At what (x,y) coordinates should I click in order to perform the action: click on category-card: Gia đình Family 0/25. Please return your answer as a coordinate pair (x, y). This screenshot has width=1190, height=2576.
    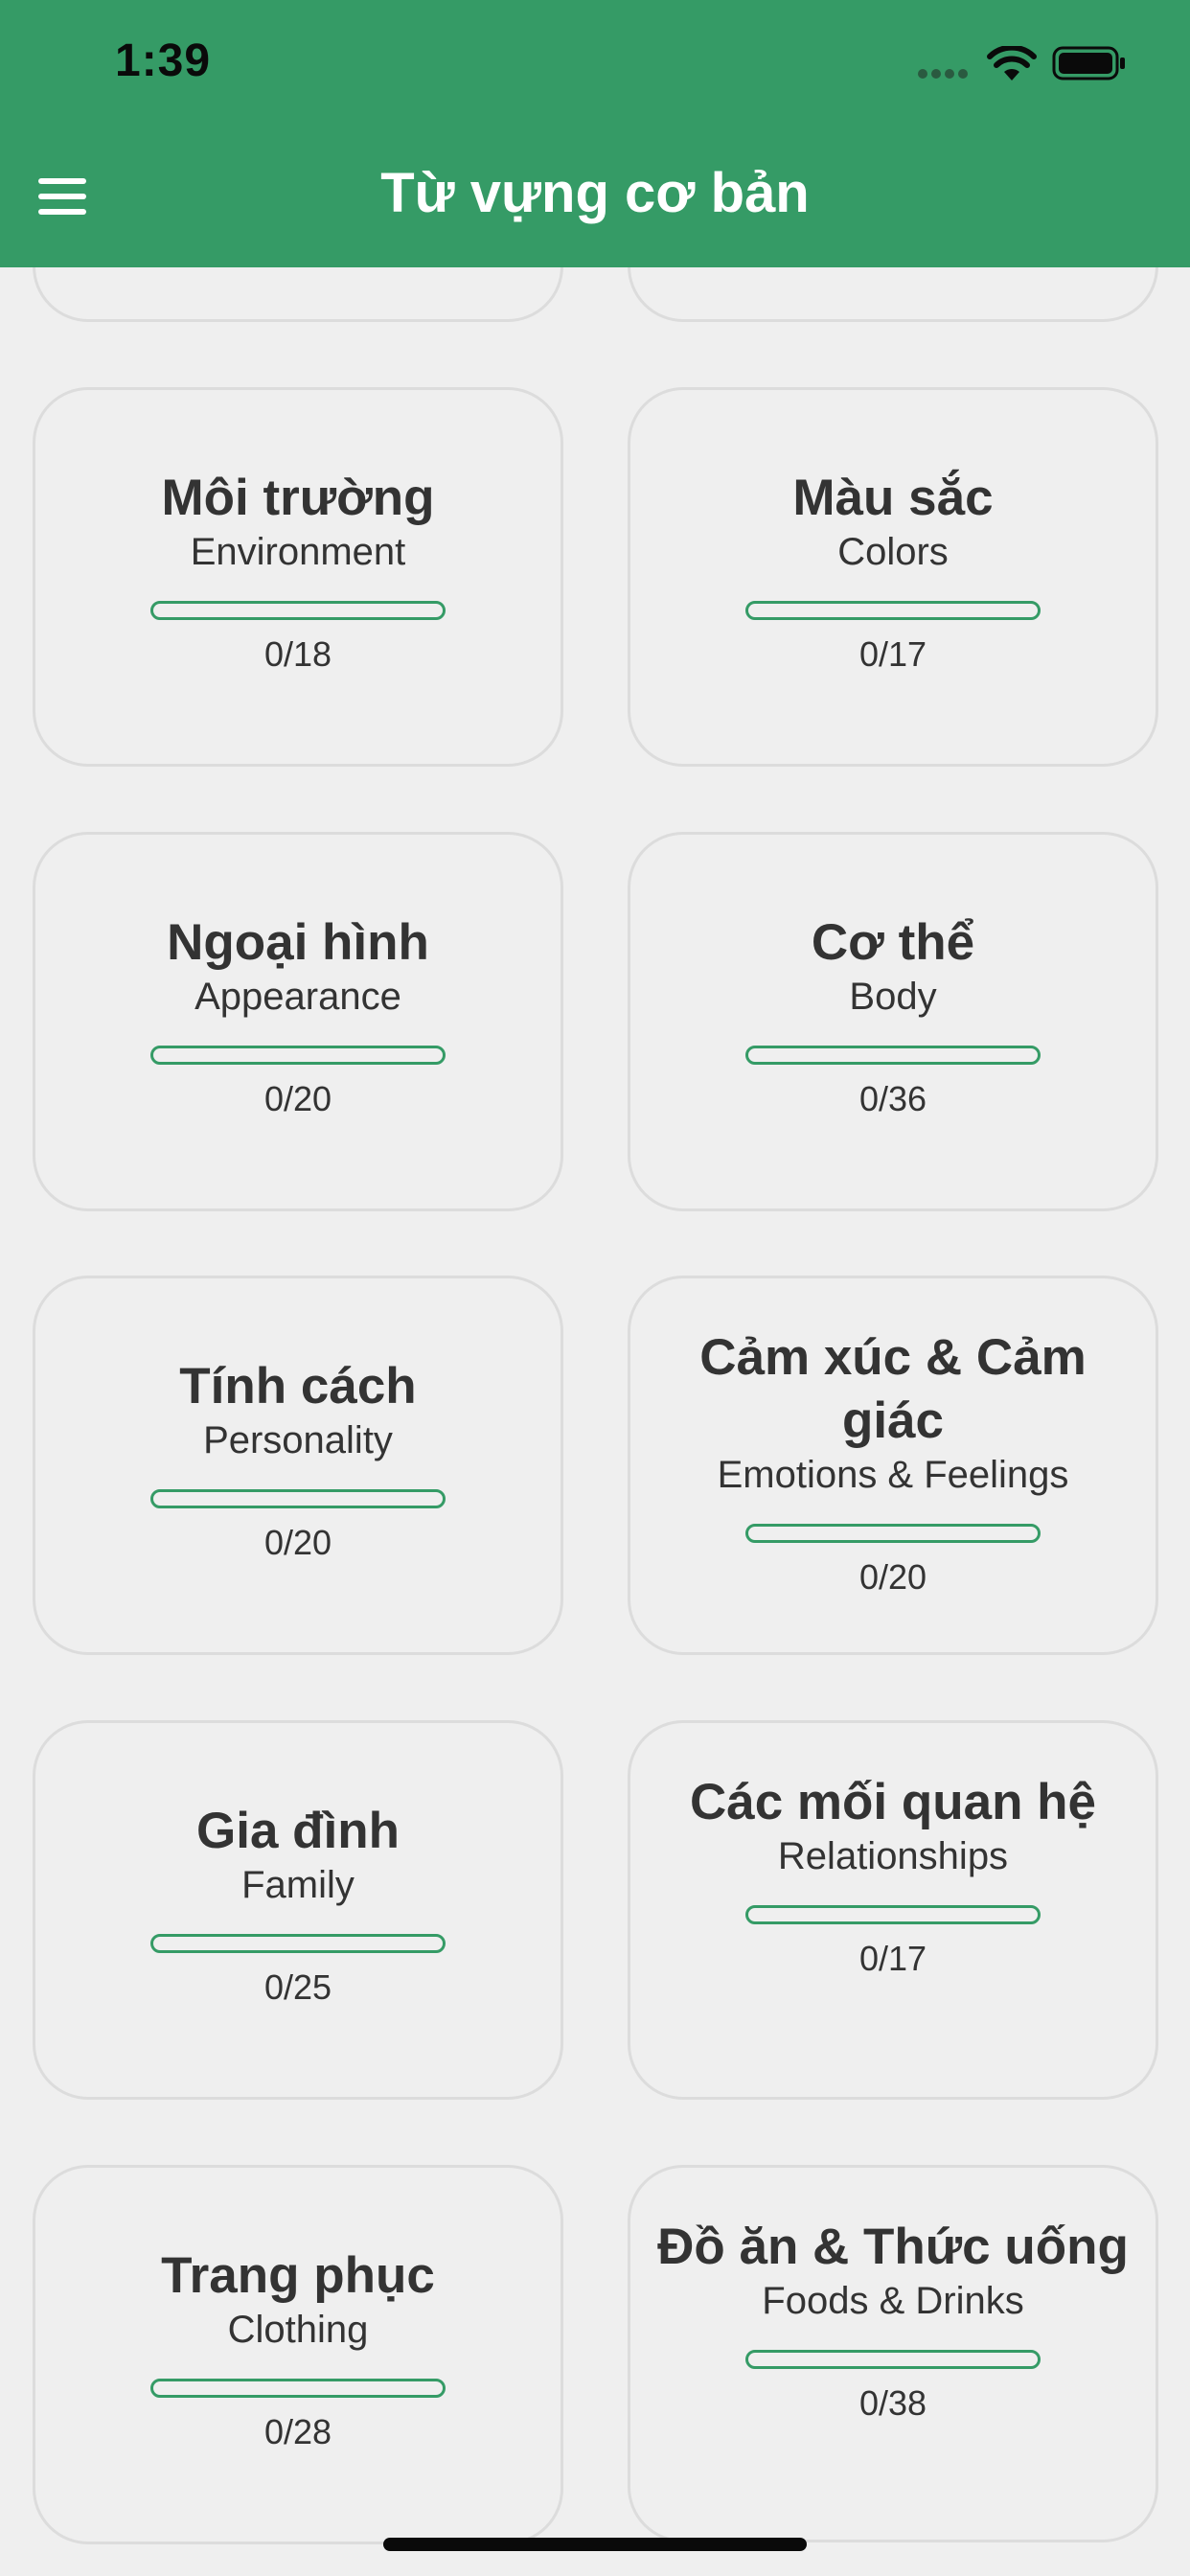
    Looking at the image, I should click on (298, 1910).